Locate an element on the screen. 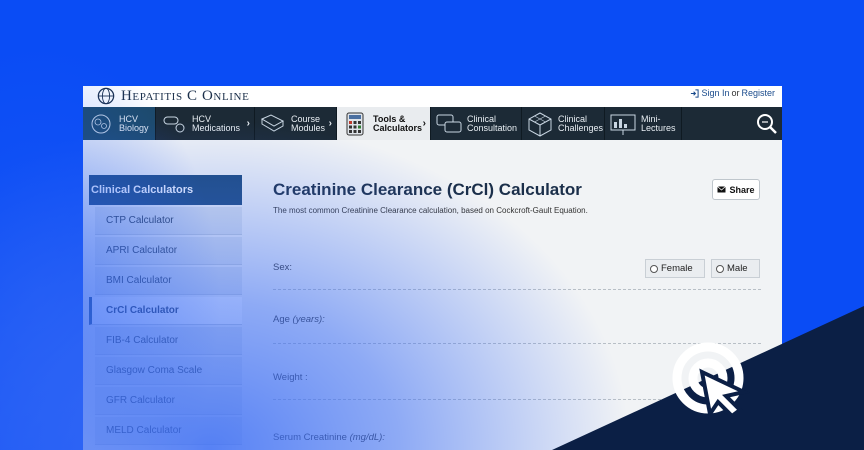 This screenshot has width=864, height=450. top-bar: Hepatitis C Online Sign In or Register is located at coordinates (432, 96).